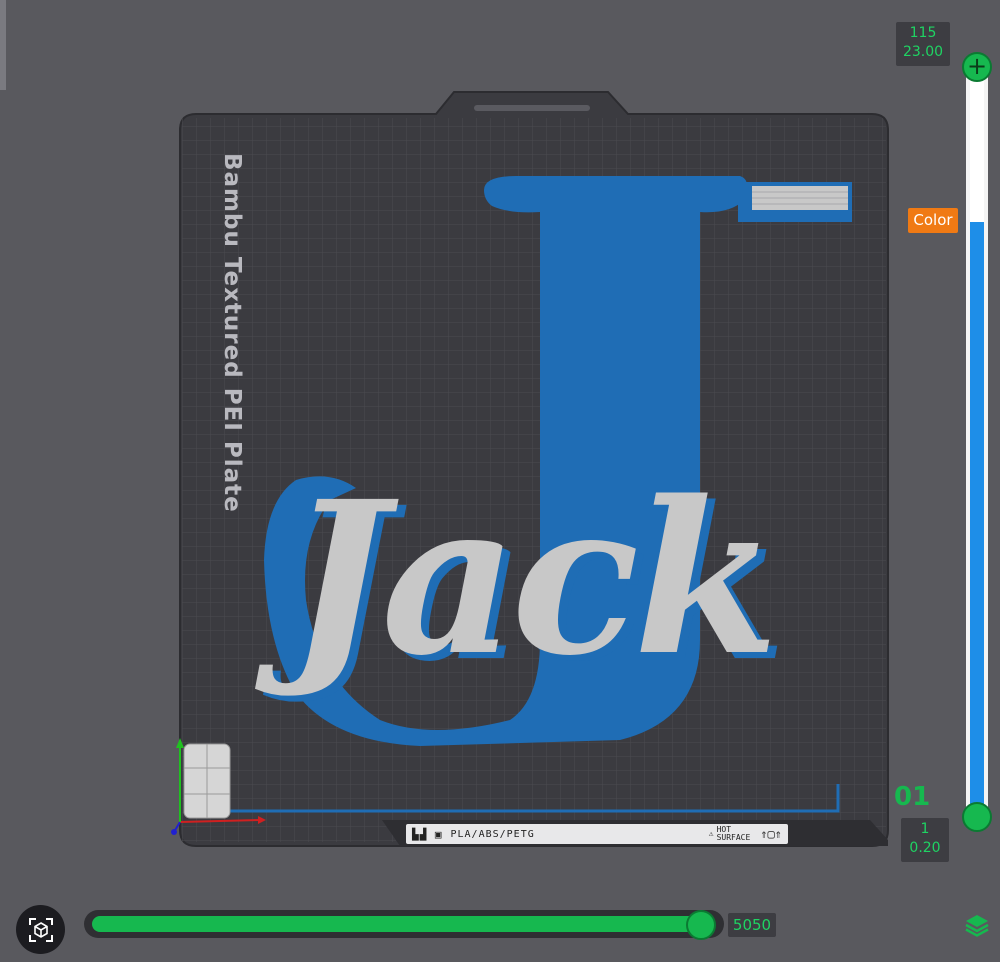 The height and width of the screenshot is (962, 1000). What do you see at coordinates (912, 797) in the screenshot?
I see `current-layer-badge: 01` at bounding box center [912, 797].